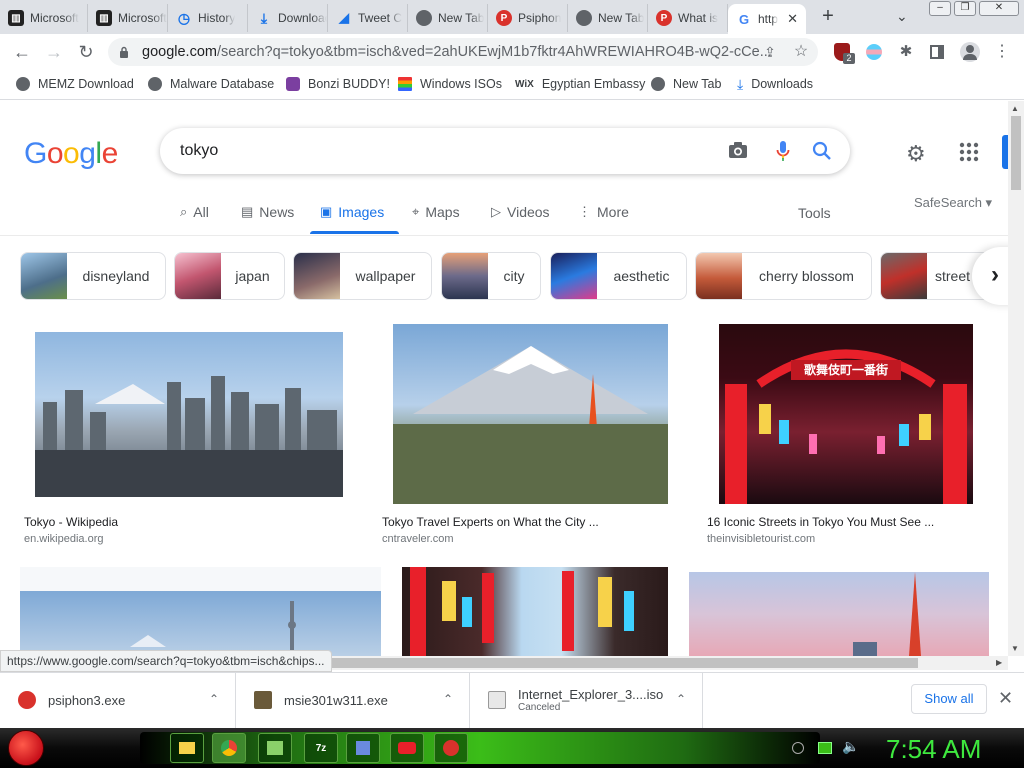  Describe the element at coordinates (229, 276) in the screenshot. I see `chip-japan: japan` at that location.